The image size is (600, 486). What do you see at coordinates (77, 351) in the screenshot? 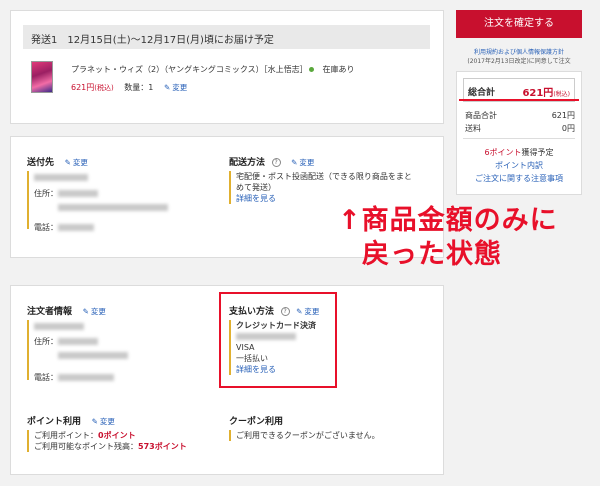
I see `orderer-details: 住所： 電話：` at bounding box center [77, 351].